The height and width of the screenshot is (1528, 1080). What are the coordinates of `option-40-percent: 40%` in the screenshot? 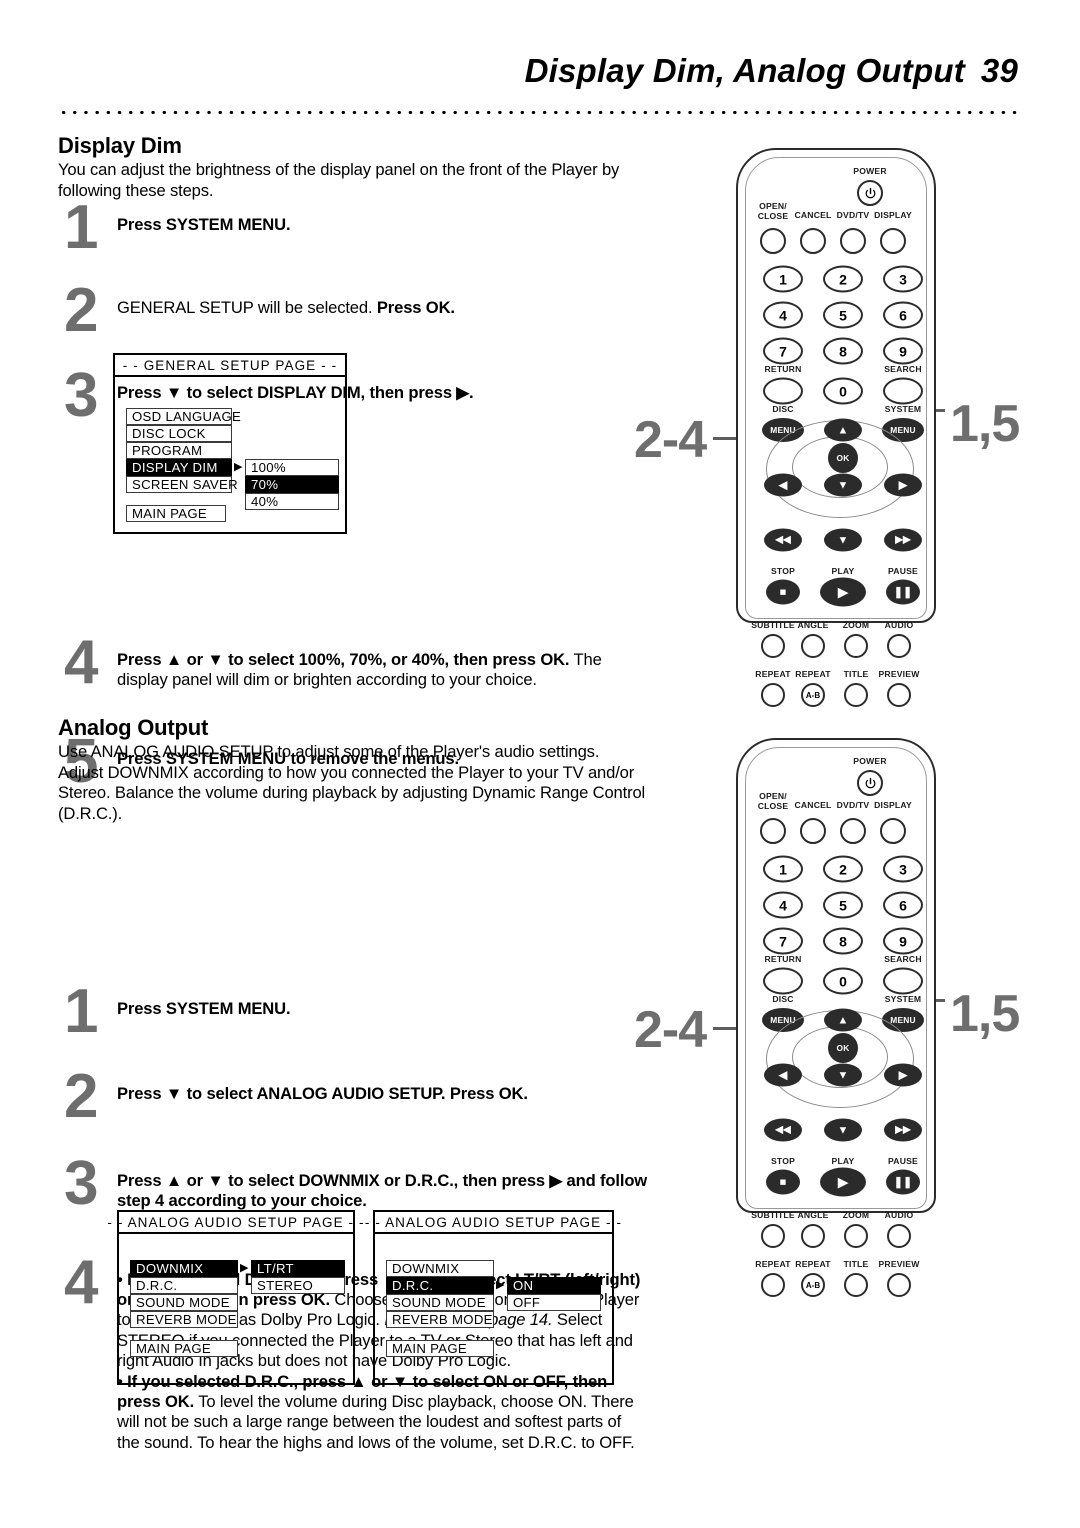 It's located at (292, 501).